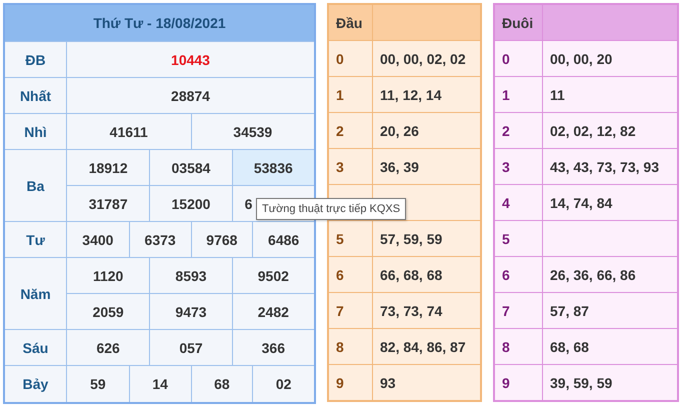 This screenshot has height=417, width=685. What do you see at coordinates (581, 202) in the screenshot?
I see `number-list: 14, 74, 84` at bounding box center [581, 202].